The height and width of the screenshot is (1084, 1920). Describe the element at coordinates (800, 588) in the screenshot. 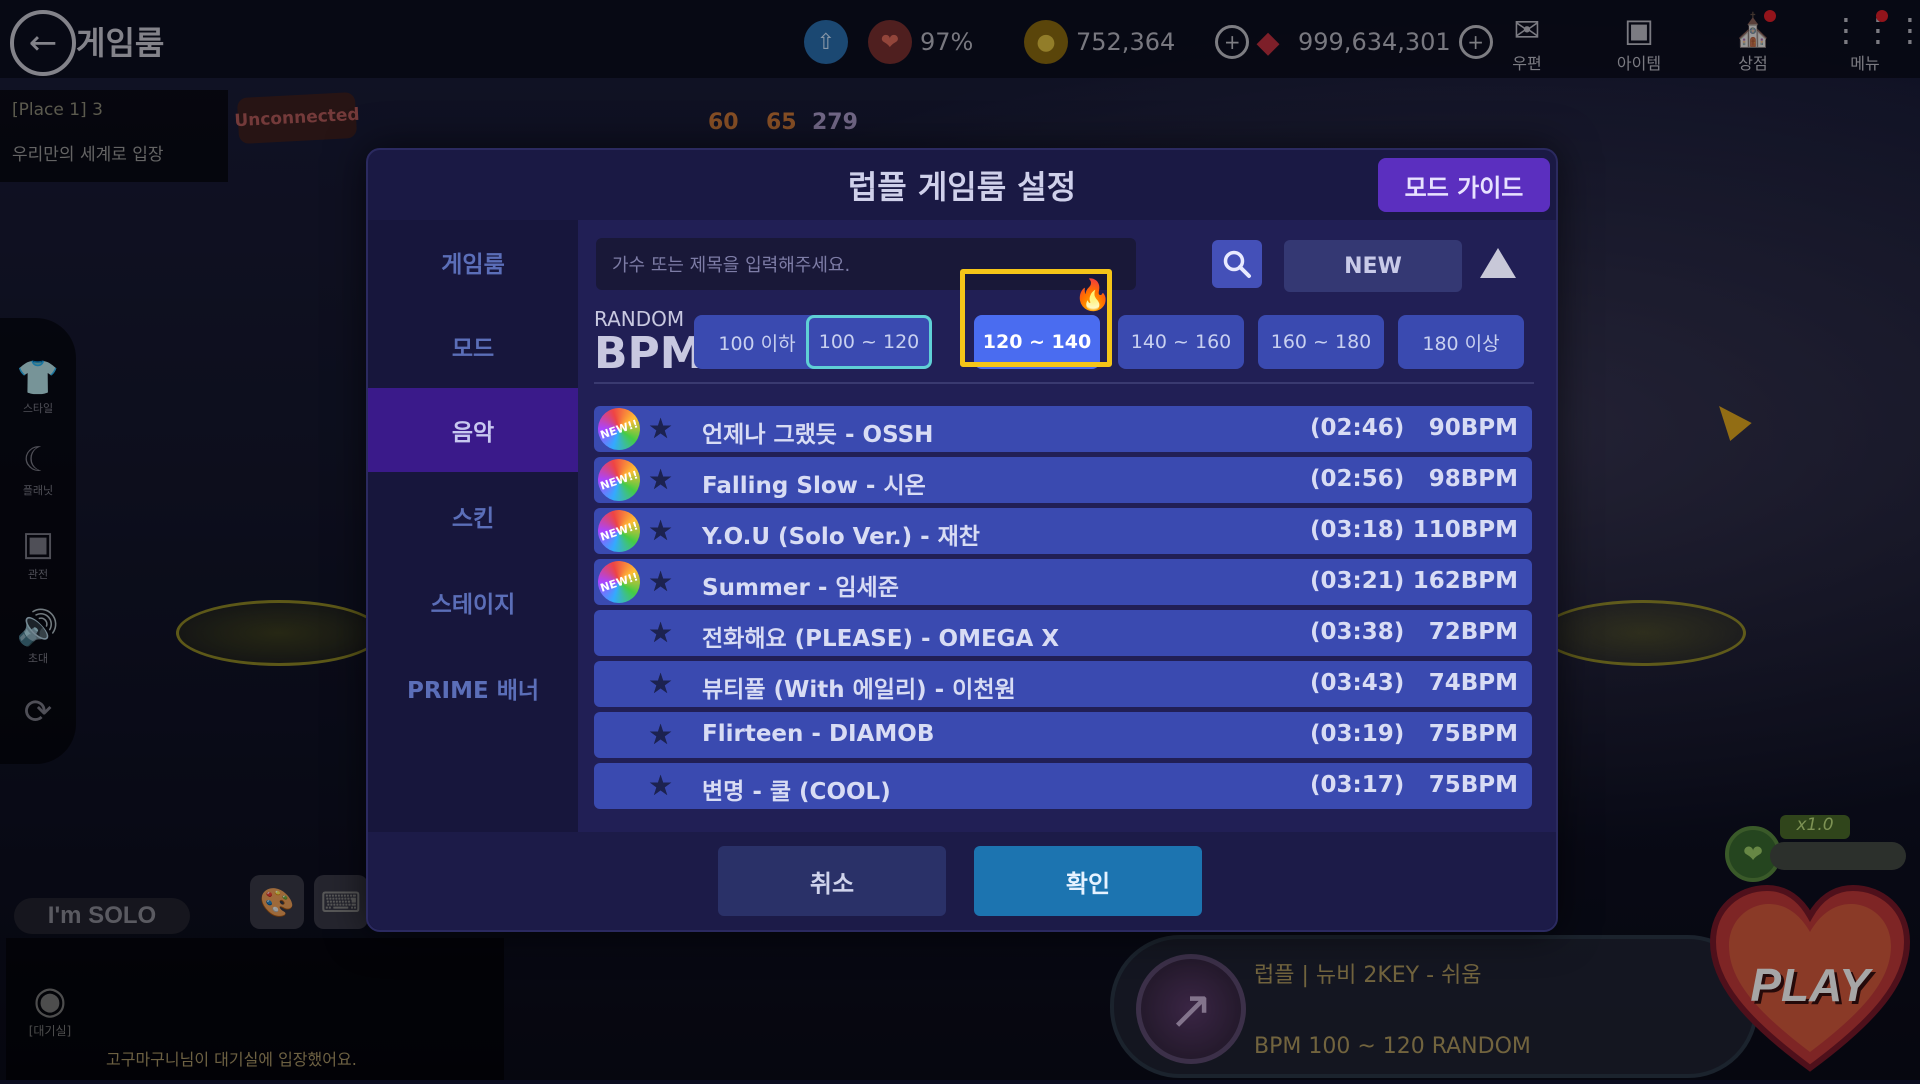

I see `song-title: Summer - 임세준` at that location.